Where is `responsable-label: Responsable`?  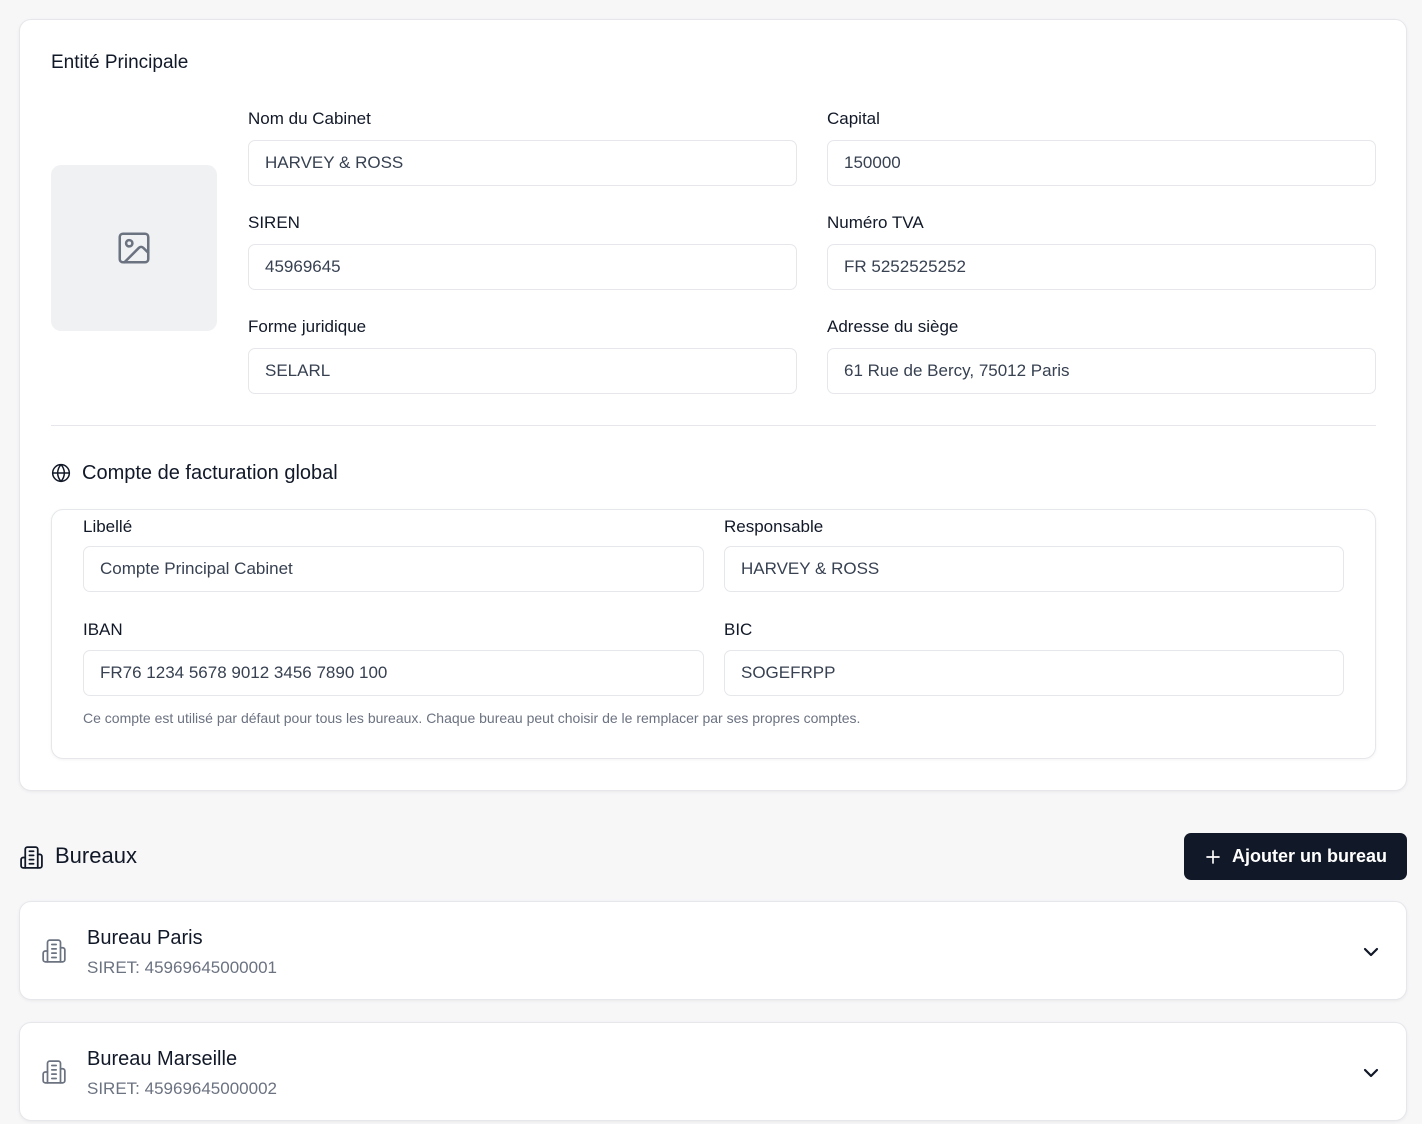 responsable-label: Responsable is located at coordinates (774, 526).